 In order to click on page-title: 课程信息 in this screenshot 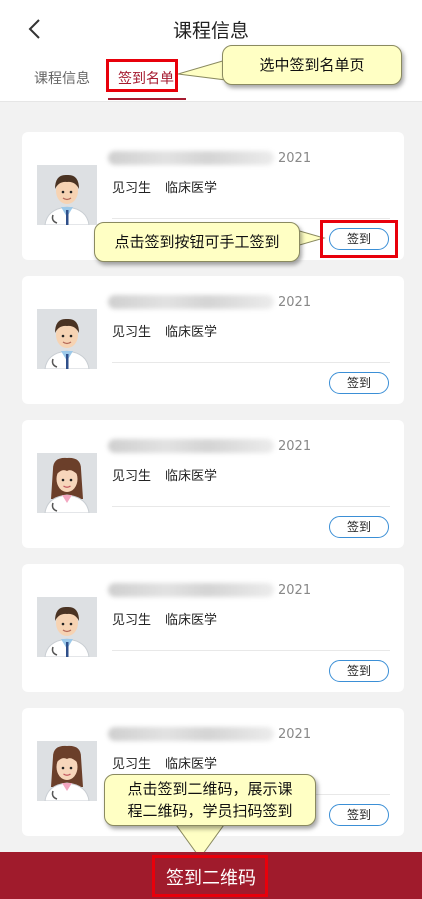, I will do `click(210, 31)`.